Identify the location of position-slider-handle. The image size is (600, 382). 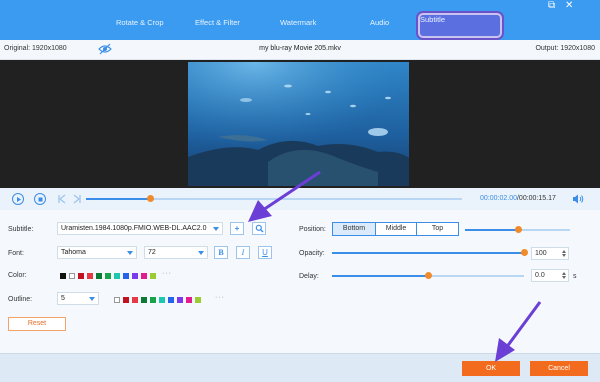
(518, 229).